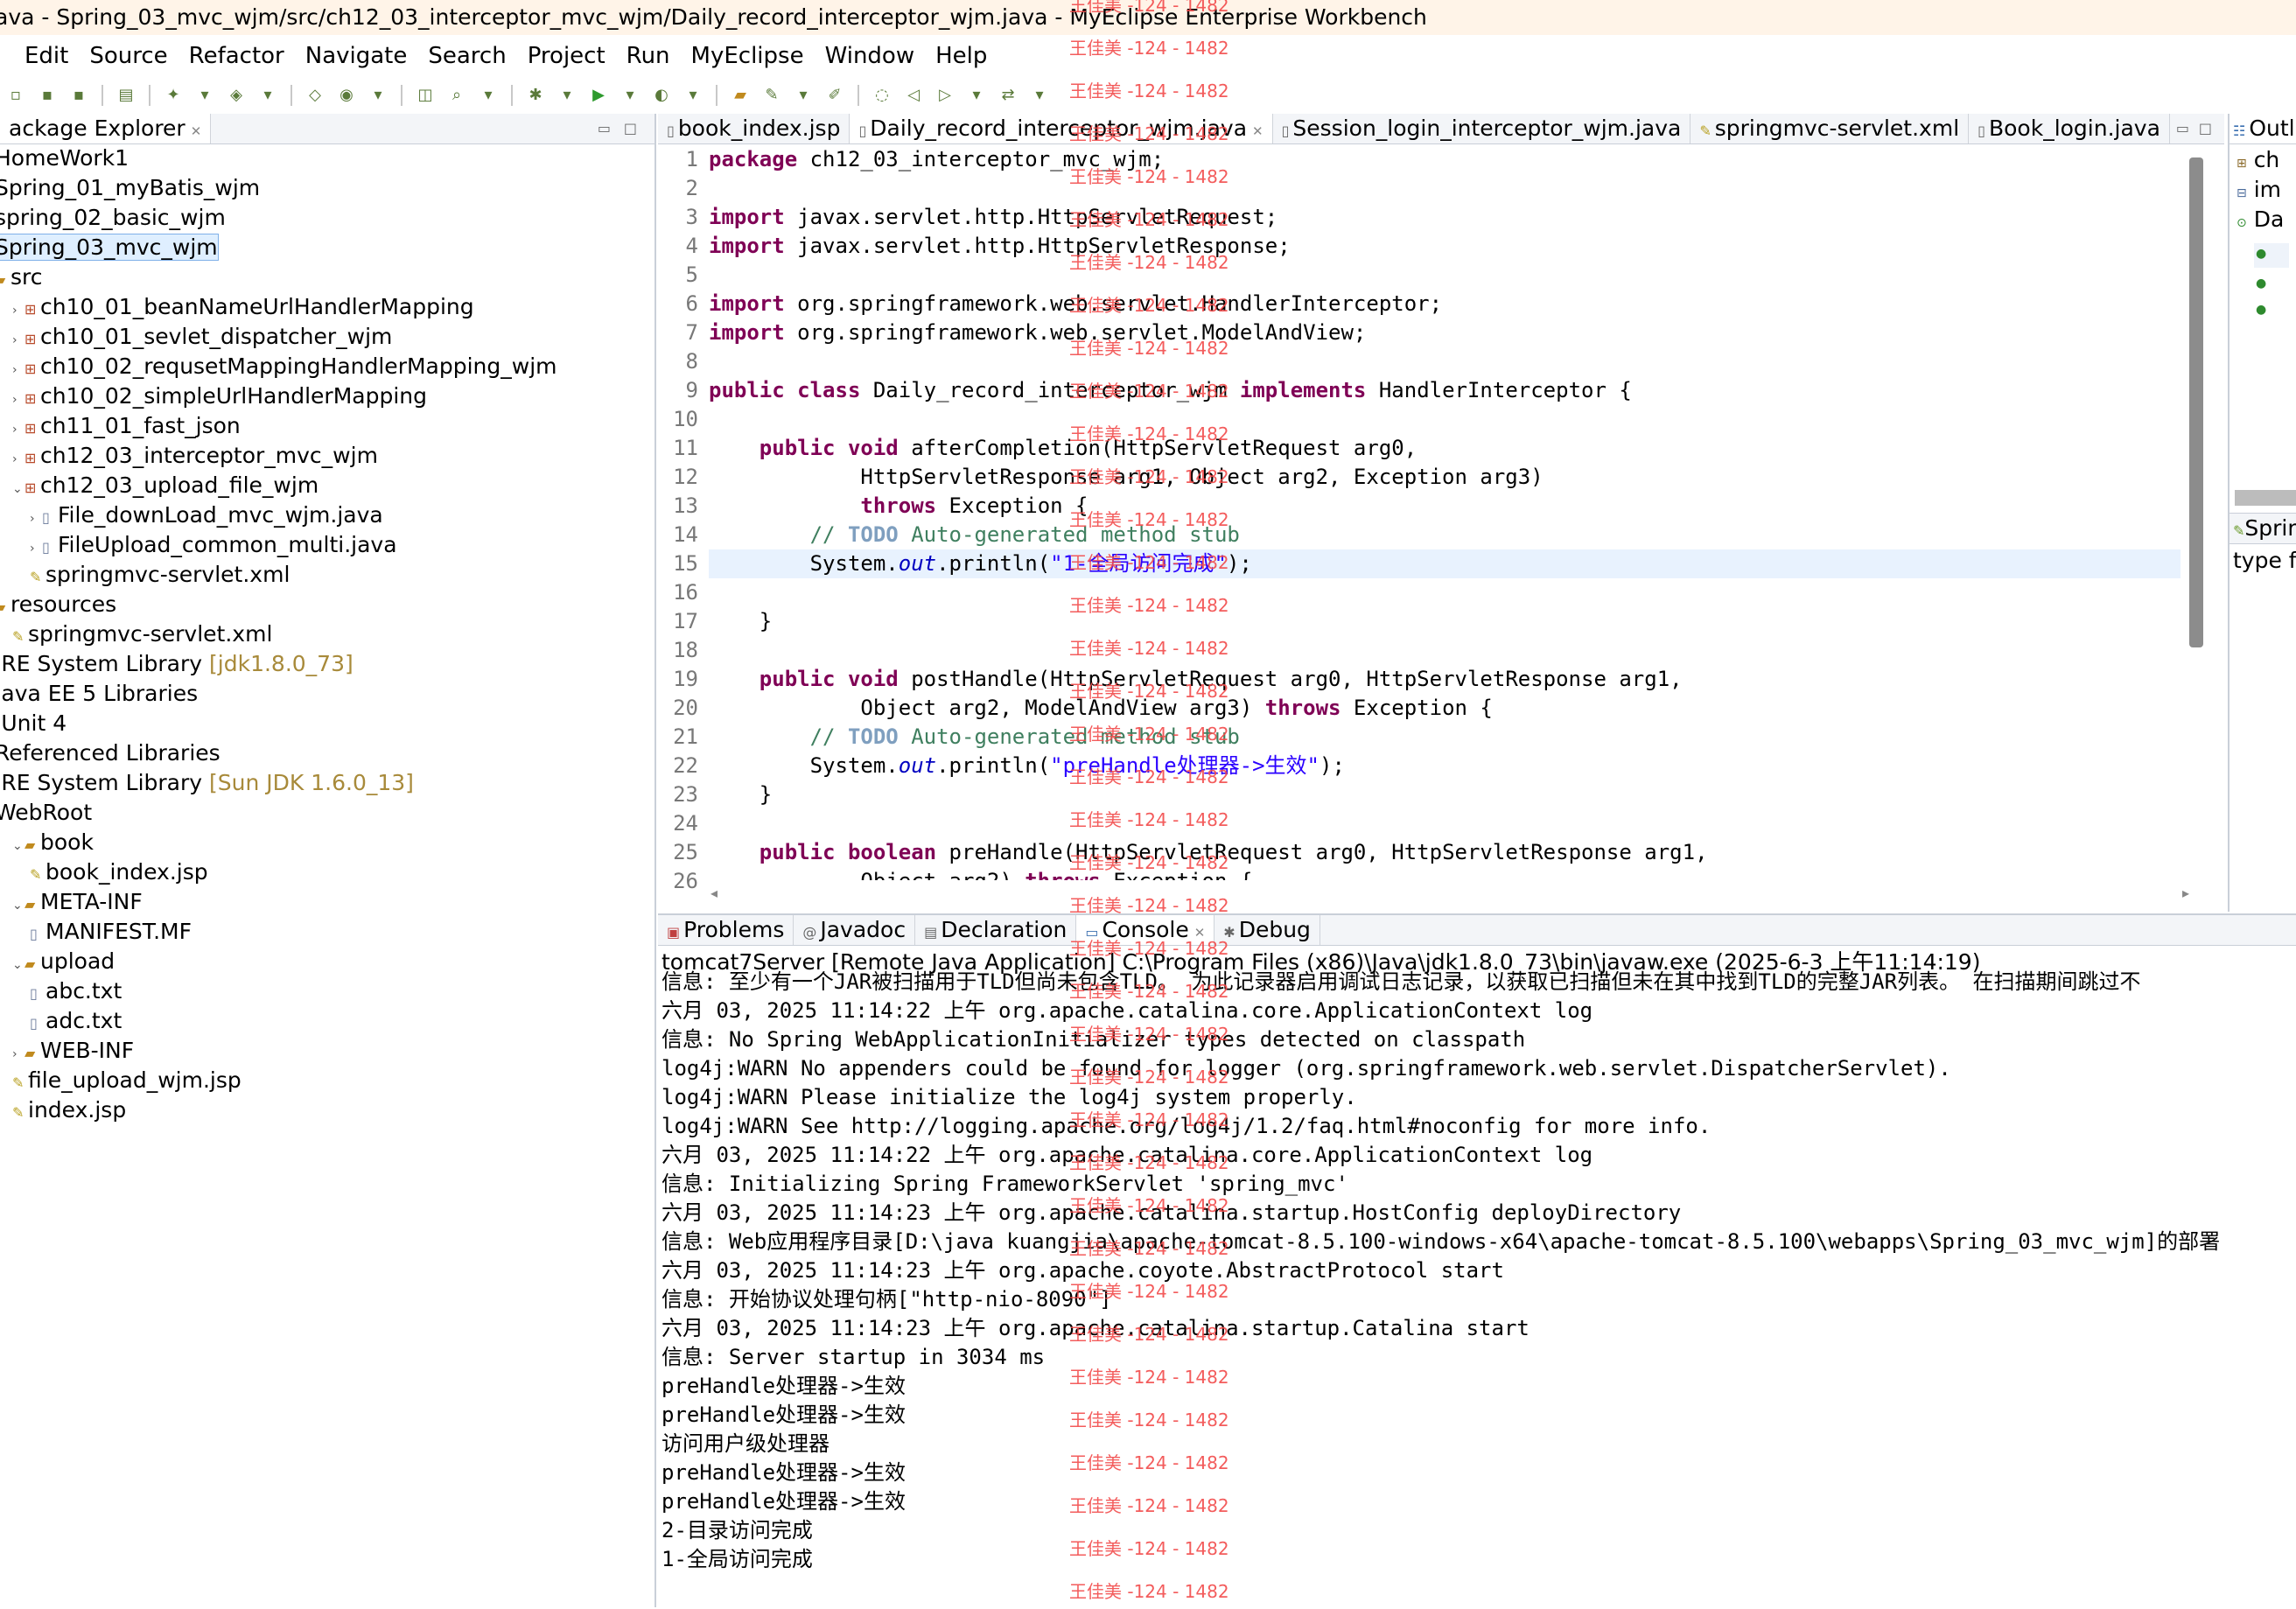 The width and height of the screenshot is (2296, 1609). What do you see at coordinates (77, 902) in the screenshot?
I see `tree-item: ⌄ ▰ META-INF` at bounding box center [77, 902].